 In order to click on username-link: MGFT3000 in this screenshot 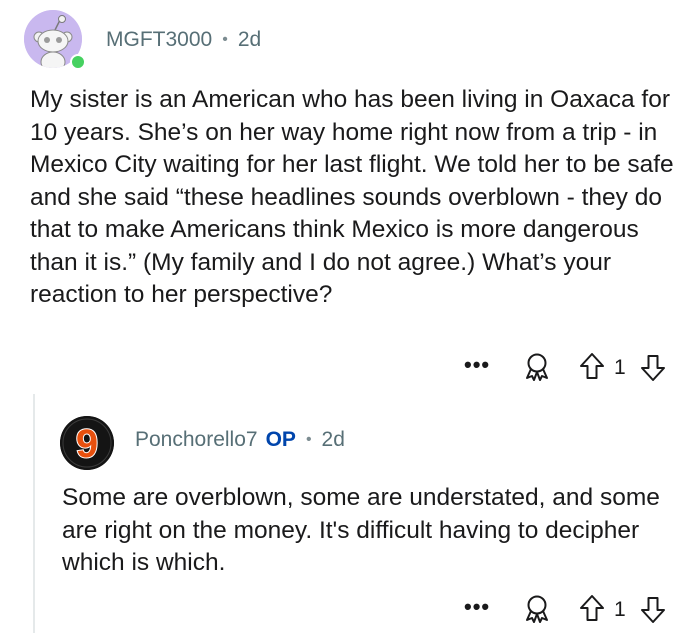, I will do `click(159, 40)`.